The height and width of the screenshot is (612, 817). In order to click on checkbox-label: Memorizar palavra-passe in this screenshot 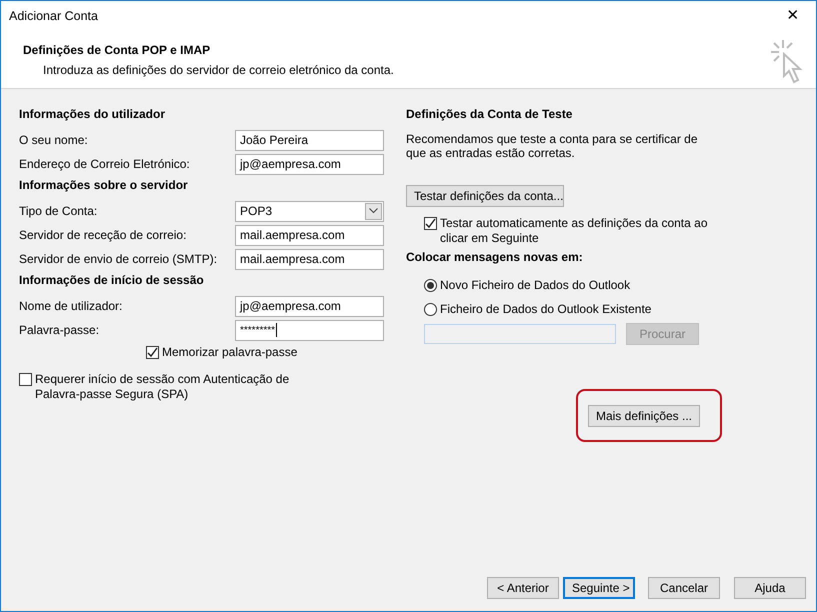, I will do `click(230, 352)`.